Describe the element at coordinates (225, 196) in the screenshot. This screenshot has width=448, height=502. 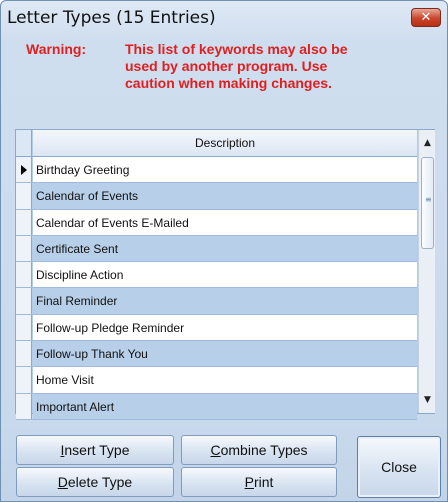
I see `table-cell: Calendar of Events` at that location.